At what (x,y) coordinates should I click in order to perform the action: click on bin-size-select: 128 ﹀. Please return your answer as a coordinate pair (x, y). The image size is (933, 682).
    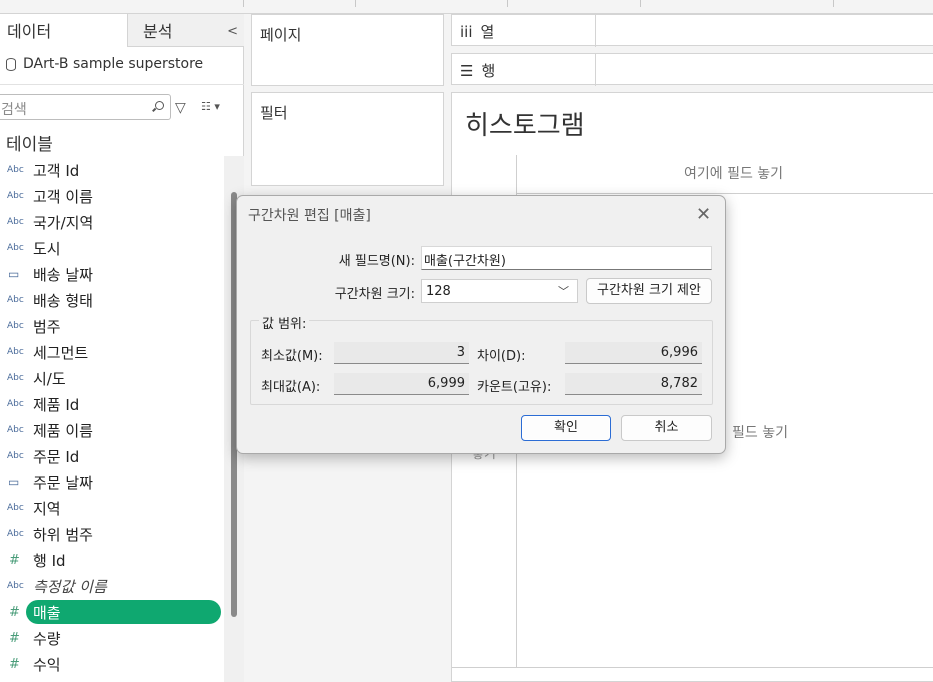
    Looking at the image, I should click on (499, 291).